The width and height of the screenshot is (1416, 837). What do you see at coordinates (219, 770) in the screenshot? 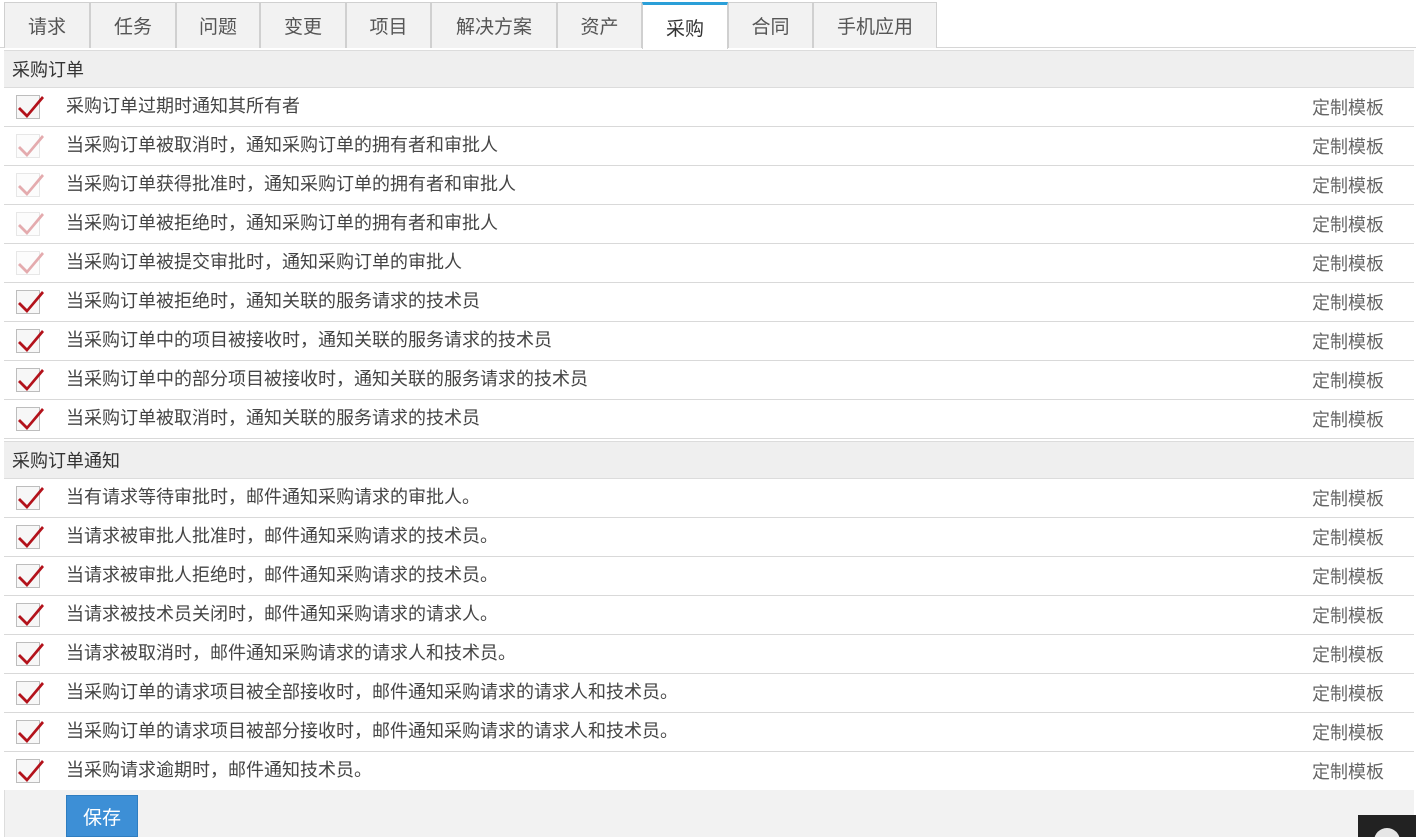
I see `notification-label: 当采购请求逾期时，邮件通知技术员。` at bounding box center [219, 770].